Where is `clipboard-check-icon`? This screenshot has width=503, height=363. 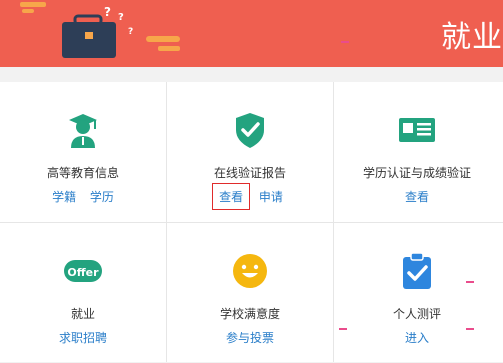 clipboard-check-icon is located at coordinates (417, 270).